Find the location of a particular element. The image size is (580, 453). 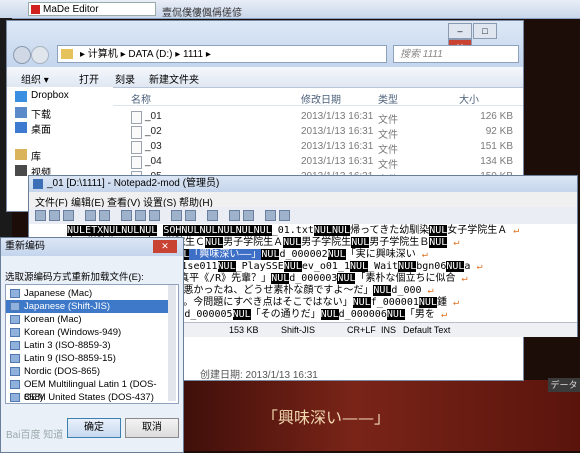

sidebar-item-downloads: 下载 is located at coordinates (41, 113).